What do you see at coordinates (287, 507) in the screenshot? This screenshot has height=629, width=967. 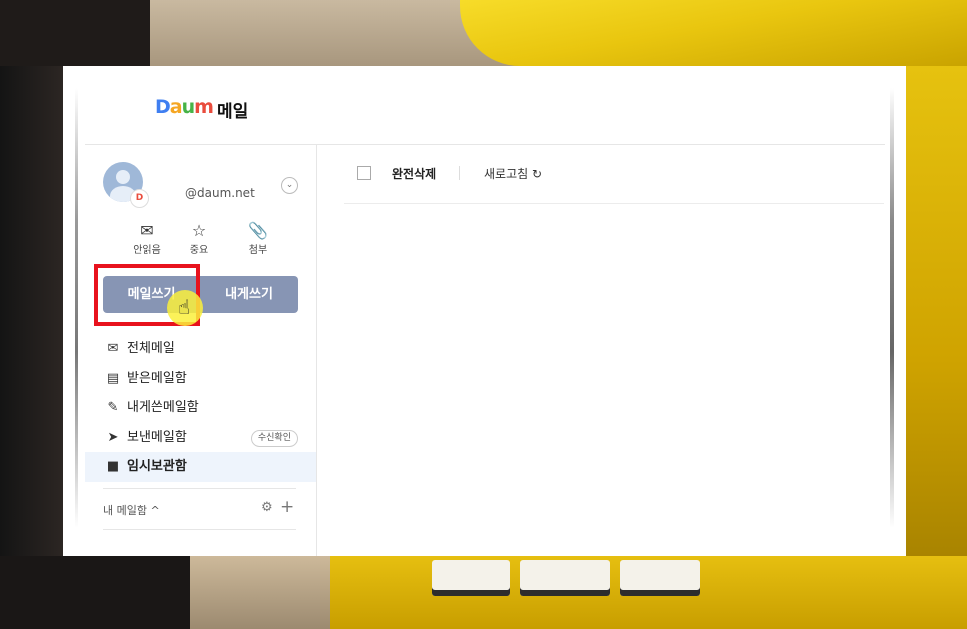 I see `add-icon: +` at bounding box center [287, 507].